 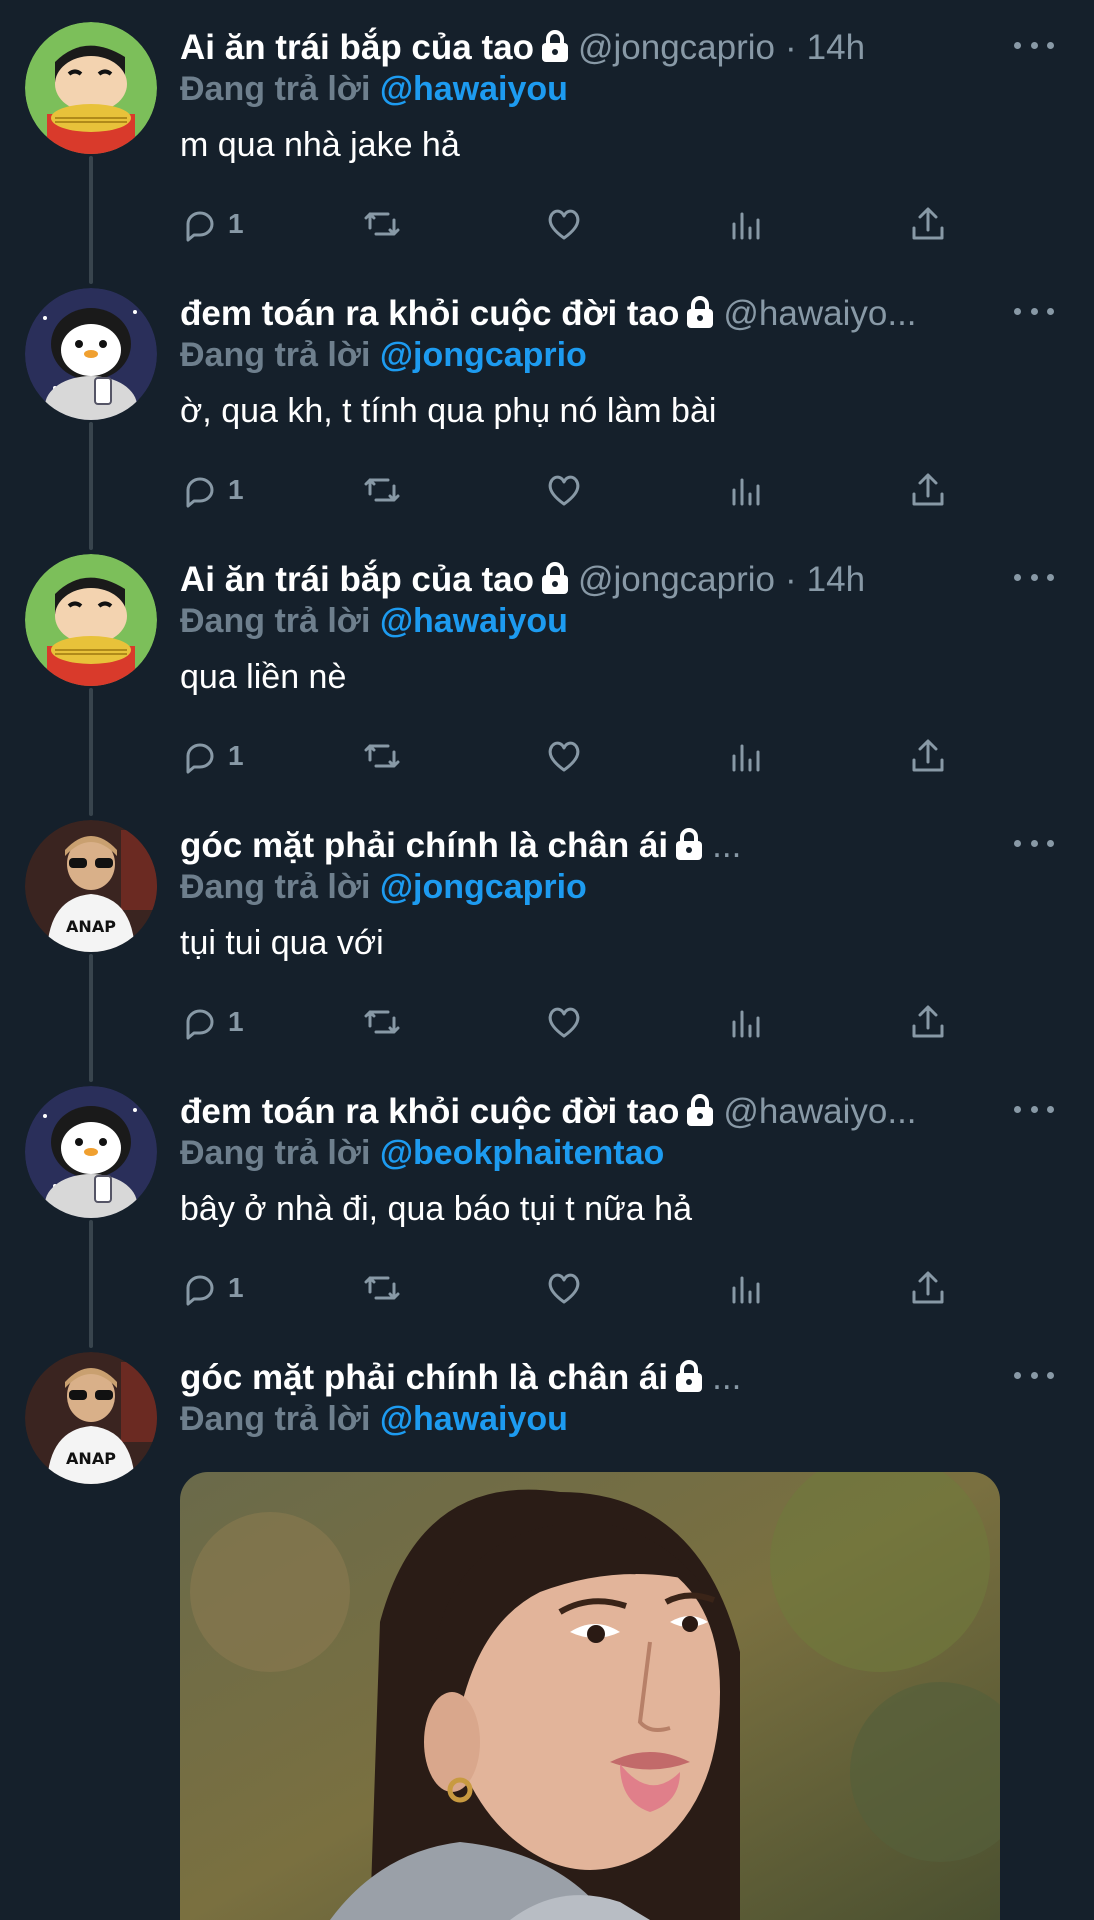 What do you see at coordinates (236, 1021) in the screenshot?
I see `reply-count: 1` at bounding box center [236, 1021].